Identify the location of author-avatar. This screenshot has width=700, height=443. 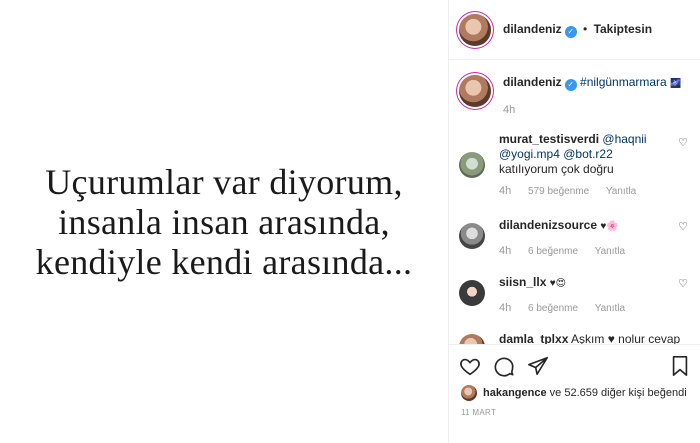
(475, 29).